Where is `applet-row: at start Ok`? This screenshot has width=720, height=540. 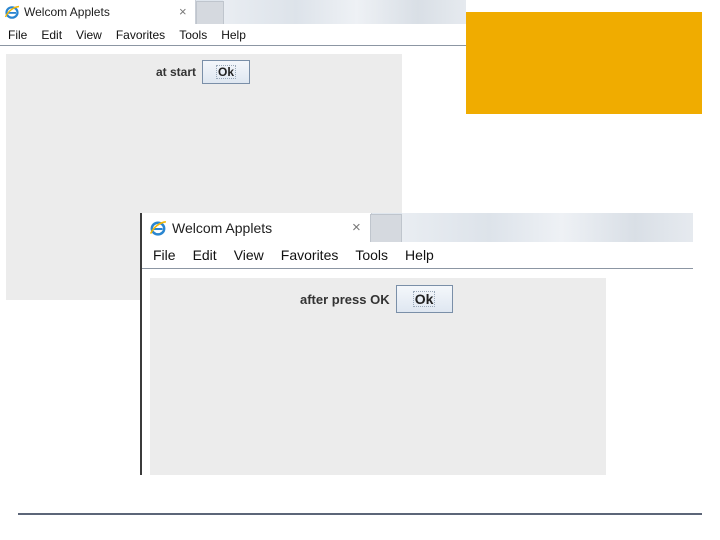
applet-row: at start Ok is located at coordinates (203, 72).